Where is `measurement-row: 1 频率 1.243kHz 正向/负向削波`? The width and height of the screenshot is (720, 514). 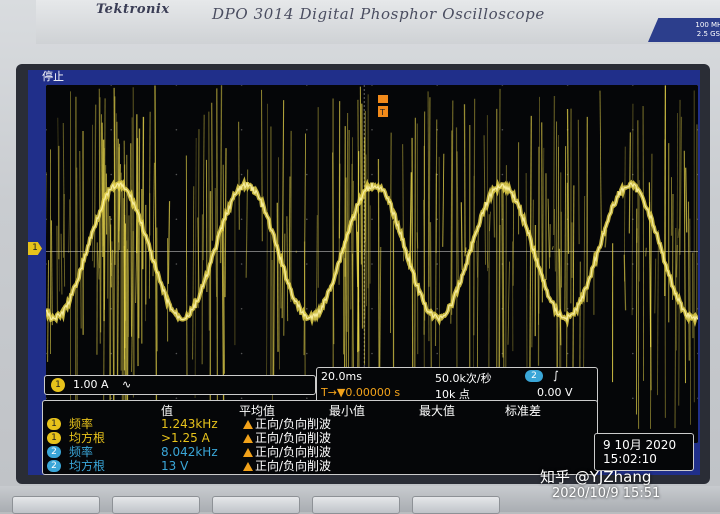 measurement-row: 1 频率 1.243kHz 正向/负向削波 is located at coordinates (320, 424).